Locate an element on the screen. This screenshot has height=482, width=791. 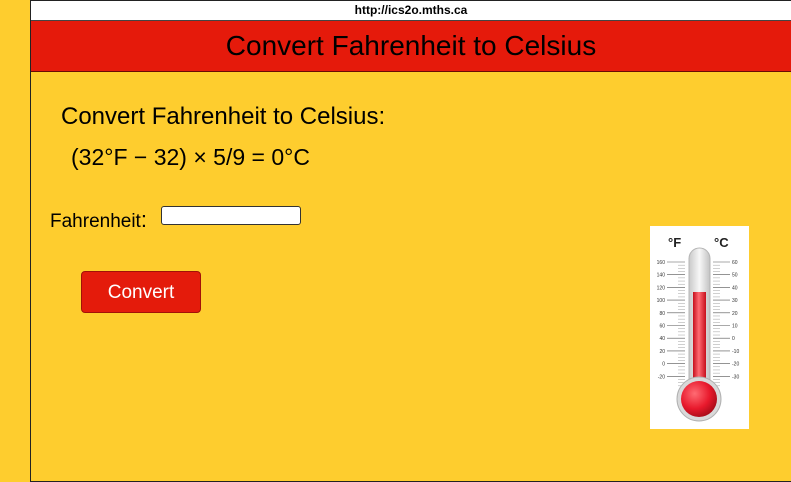
fahrenheit-label-colon: : is located at coordinates (143, 219).